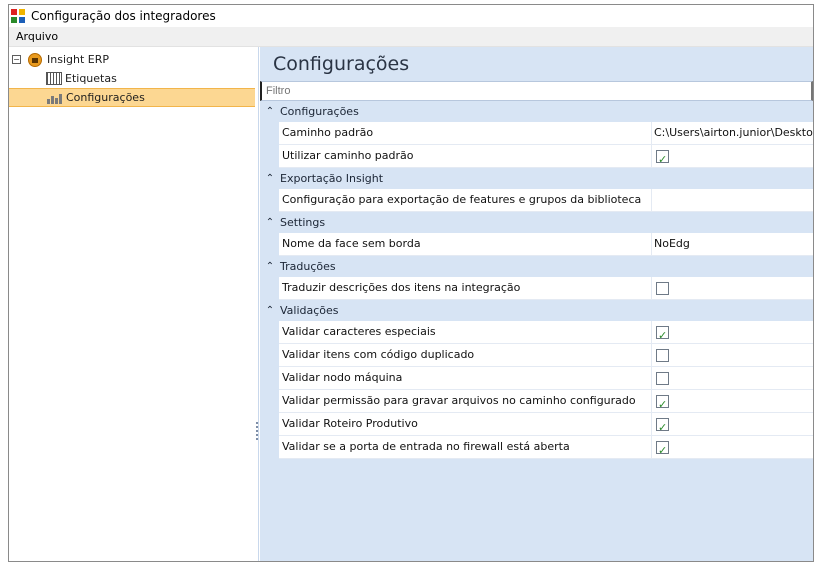 This screenshot has width=824, height=570. I want to click on group-title: Exportação Insight, so click(332, 178).